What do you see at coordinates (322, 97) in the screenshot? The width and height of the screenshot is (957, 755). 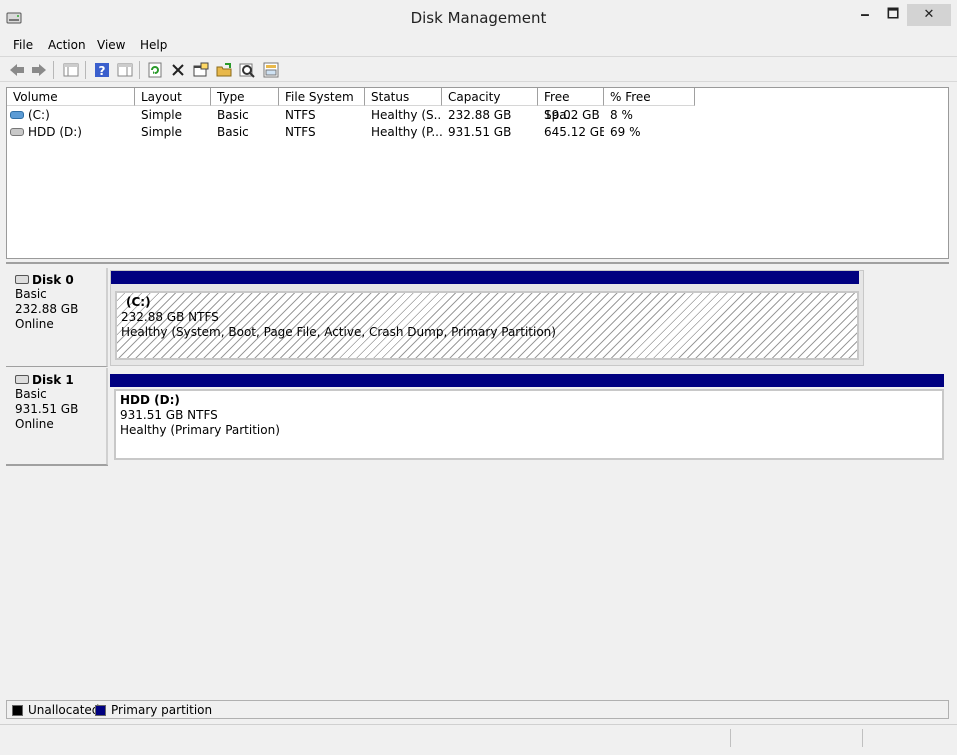 I see `column-header-file-system: File System` at bounding box center [322, 97].